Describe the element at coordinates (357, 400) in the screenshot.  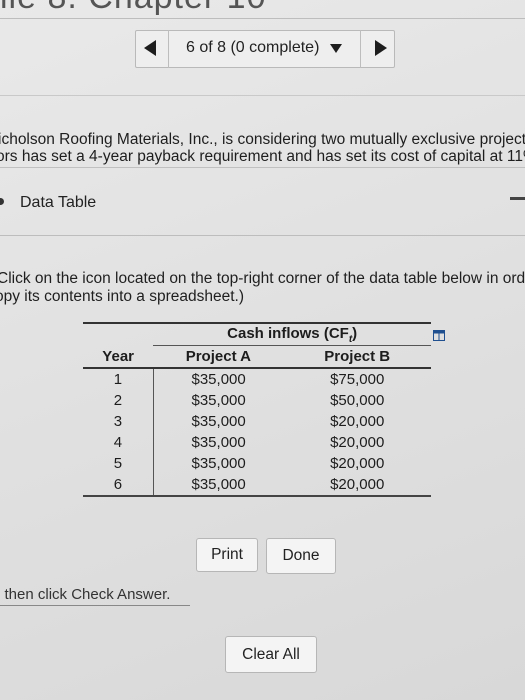
I see `project-b-cell: $50,000` at that location.